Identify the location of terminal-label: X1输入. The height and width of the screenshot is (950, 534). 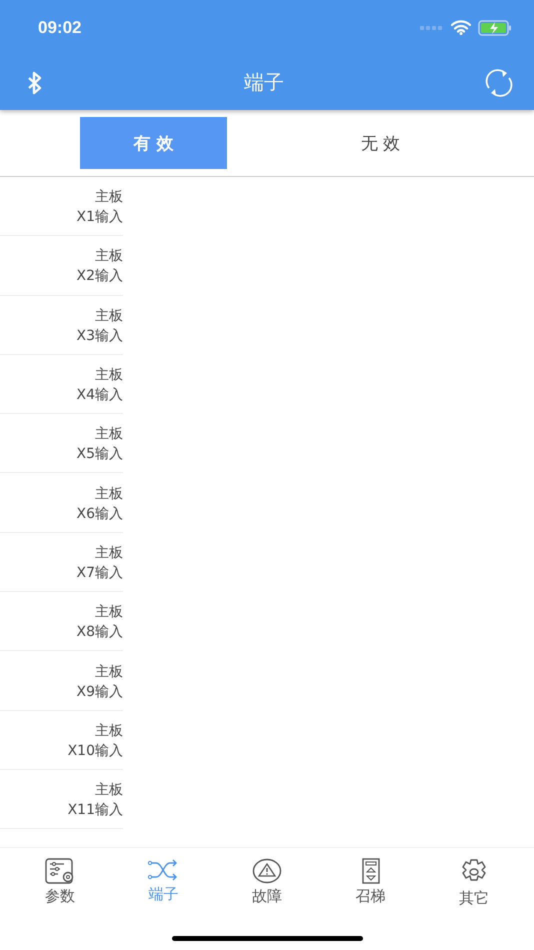
(99, 218).